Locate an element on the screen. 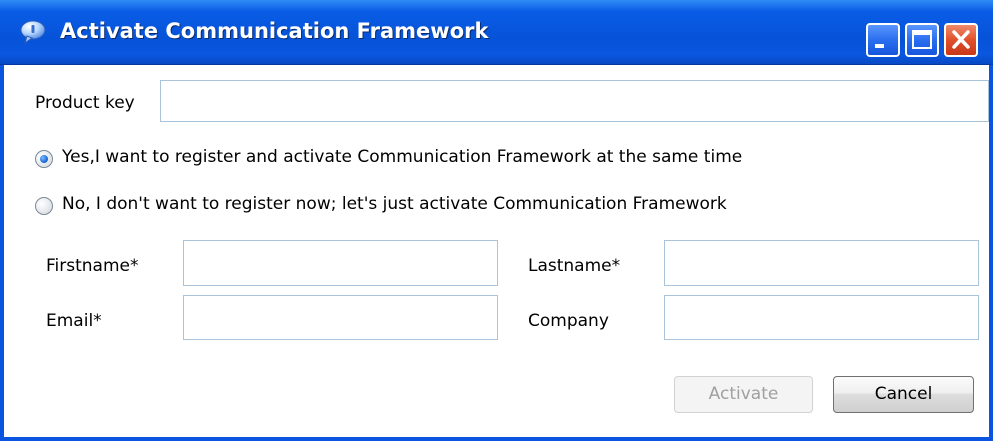 The width and height of the screenshot is (993, 441). close-button is located at coordinates (961, 40).